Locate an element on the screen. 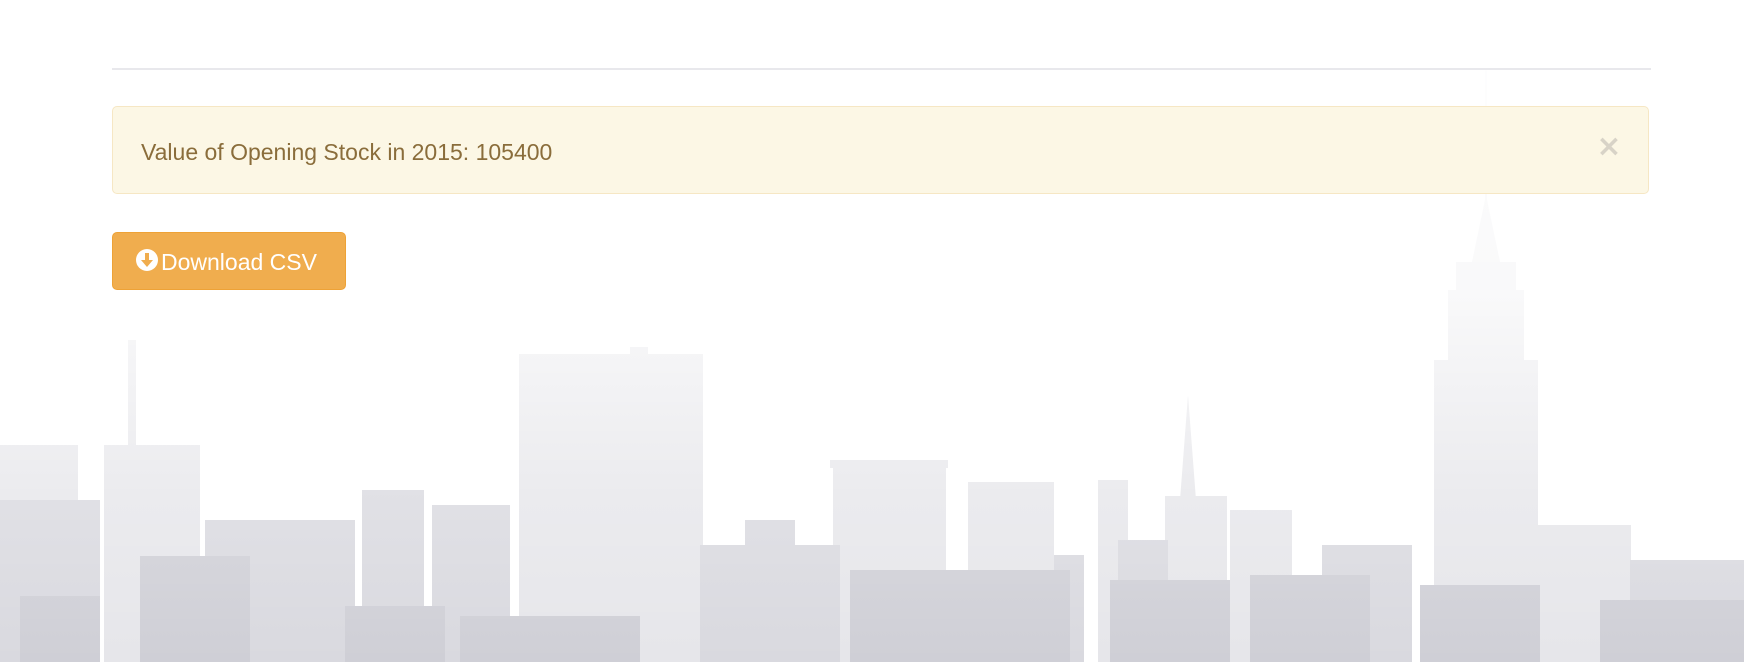 The height and width of the screenshot is (662, 1744). download-csv-label: Download CSV is located at coordinates (239, 262).